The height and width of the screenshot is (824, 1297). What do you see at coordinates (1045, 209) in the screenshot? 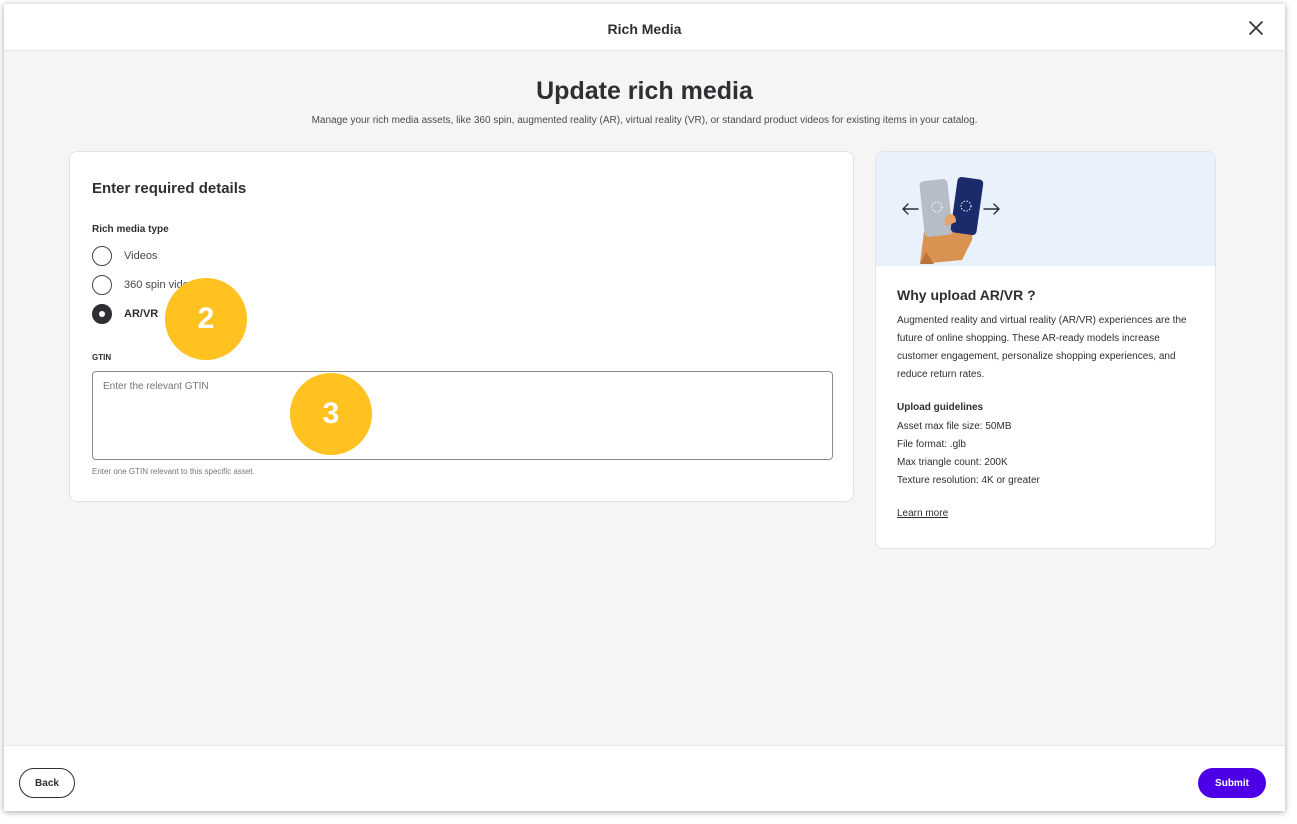
I see `info-banner` at bounding box center [1045, 209].